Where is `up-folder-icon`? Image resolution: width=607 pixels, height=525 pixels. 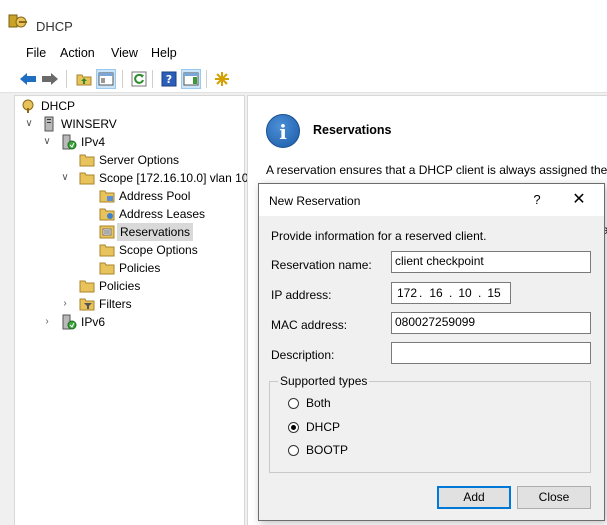 up-folder-icon is located at coordinates (84, 79).